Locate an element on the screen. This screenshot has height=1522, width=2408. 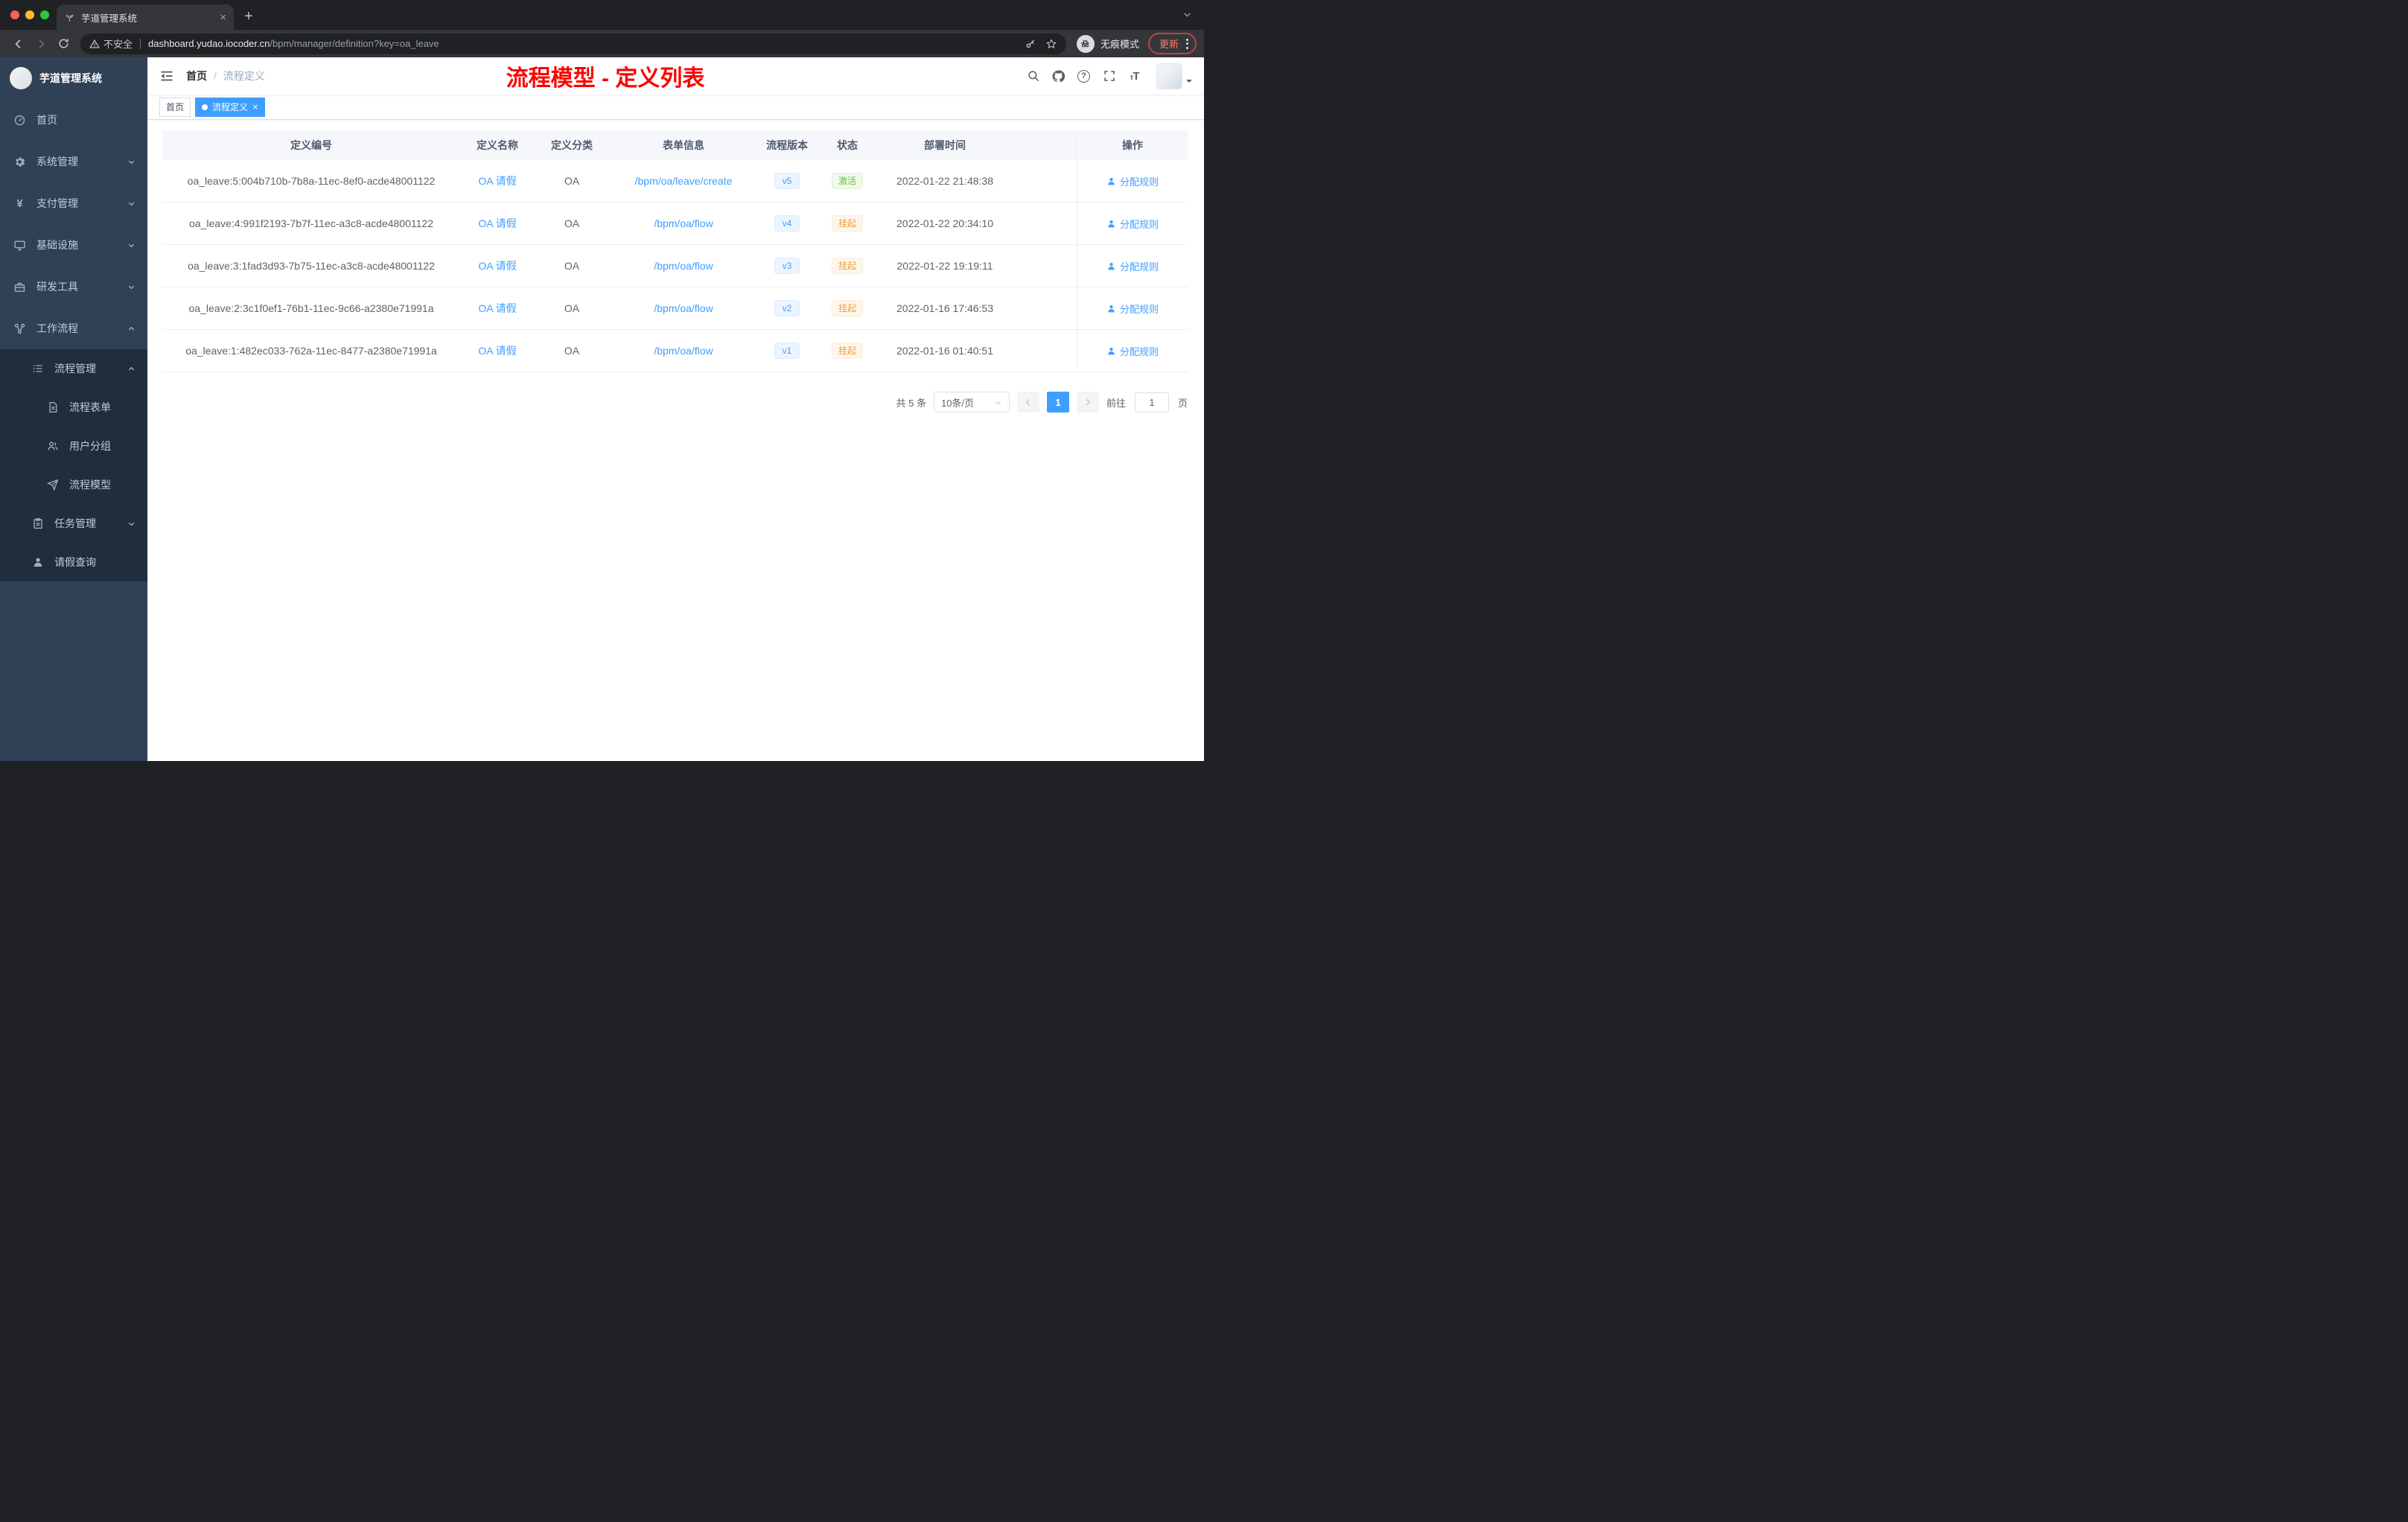
chevron-down-icon is located at coordinates (131, 287).